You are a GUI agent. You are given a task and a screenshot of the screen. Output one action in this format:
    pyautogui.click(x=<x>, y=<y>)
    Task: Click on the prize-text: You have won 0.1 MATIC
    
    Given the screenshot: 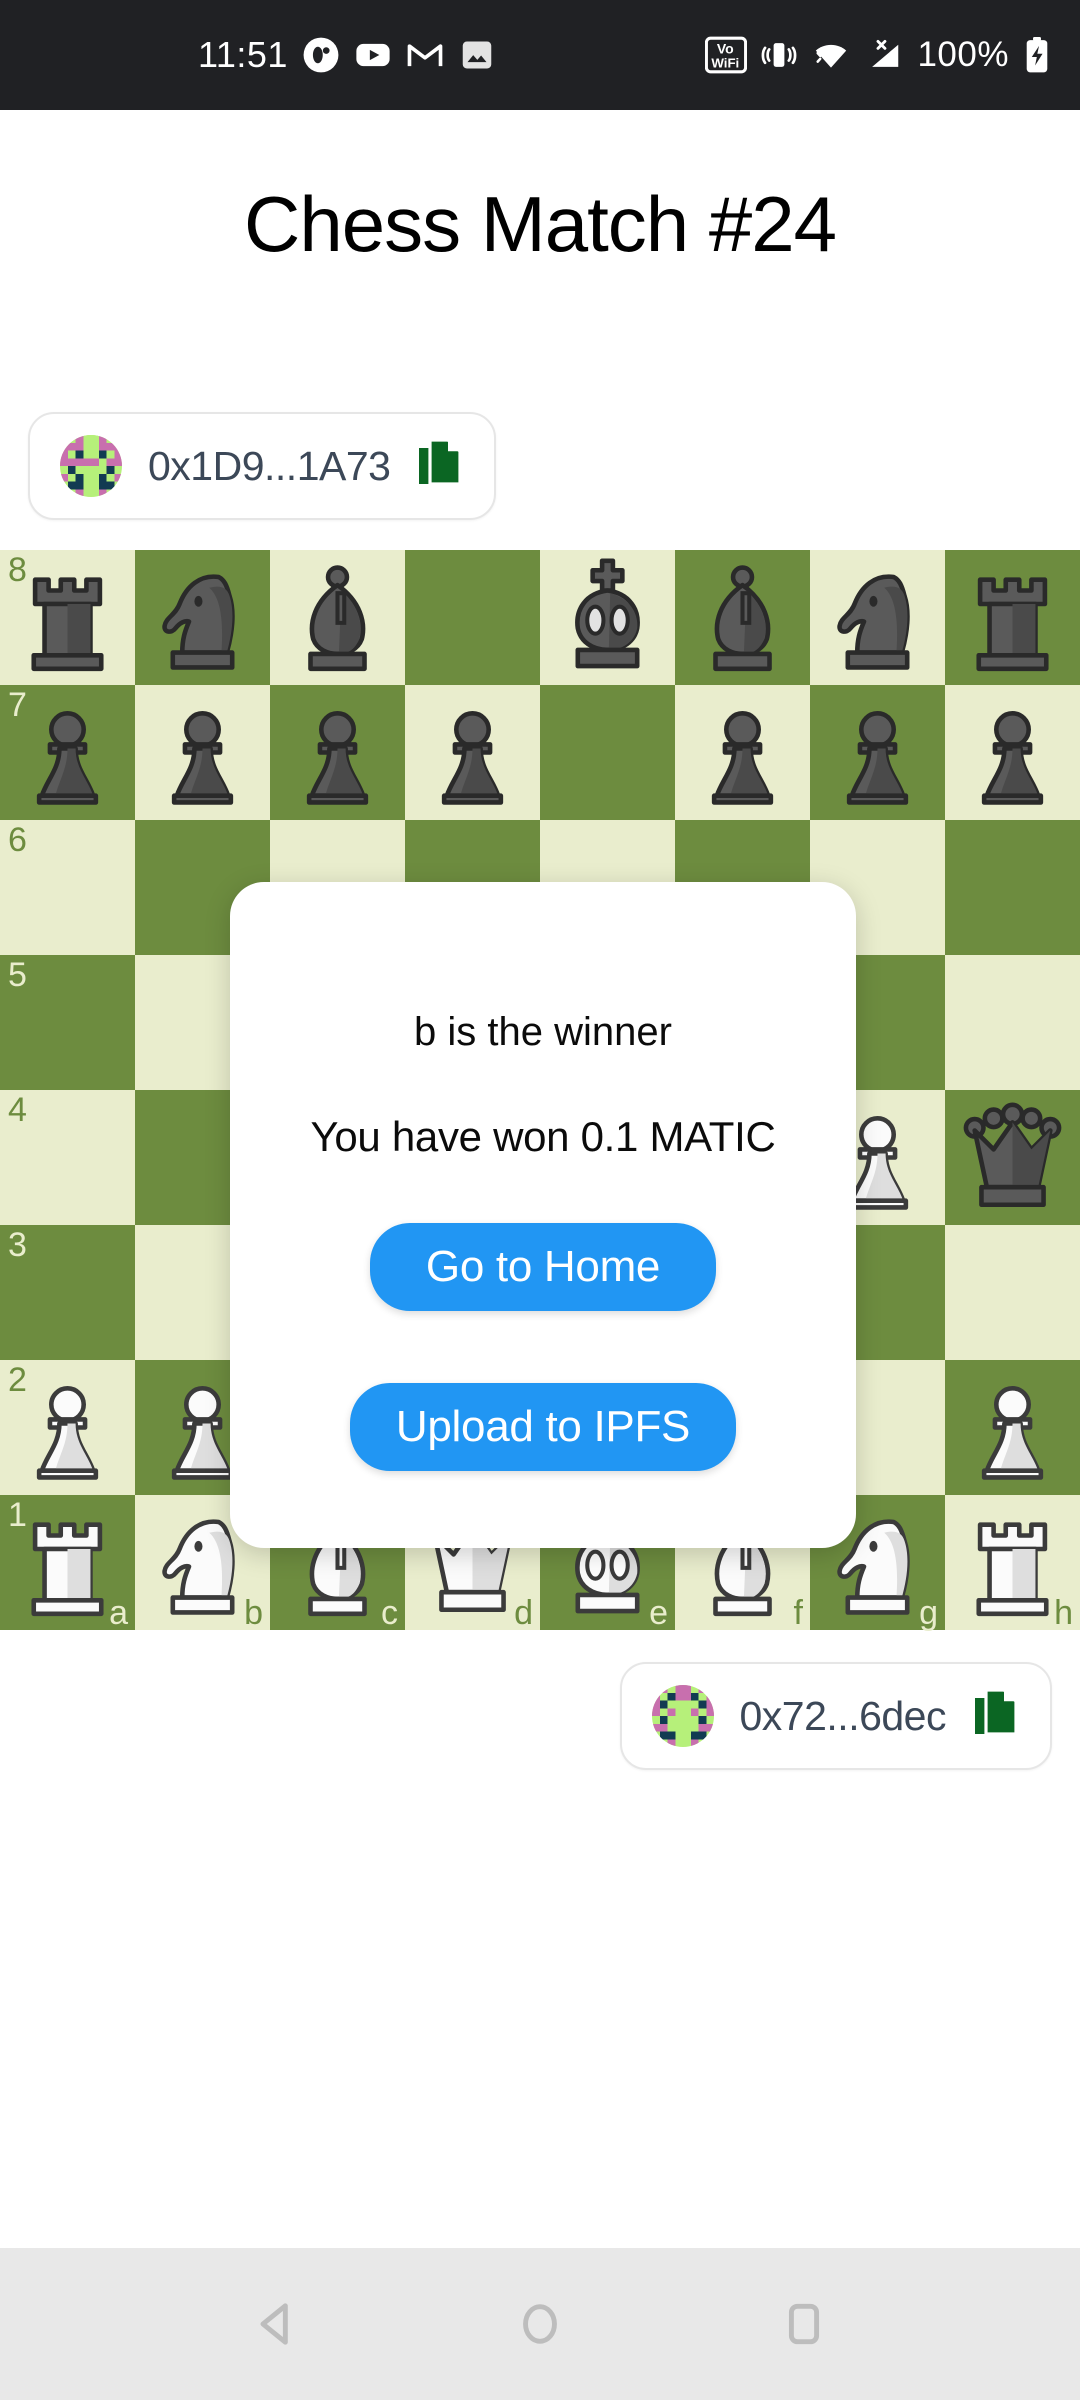 What is the action you would take?
    pyautogui.click(x=543, y=1136)
    